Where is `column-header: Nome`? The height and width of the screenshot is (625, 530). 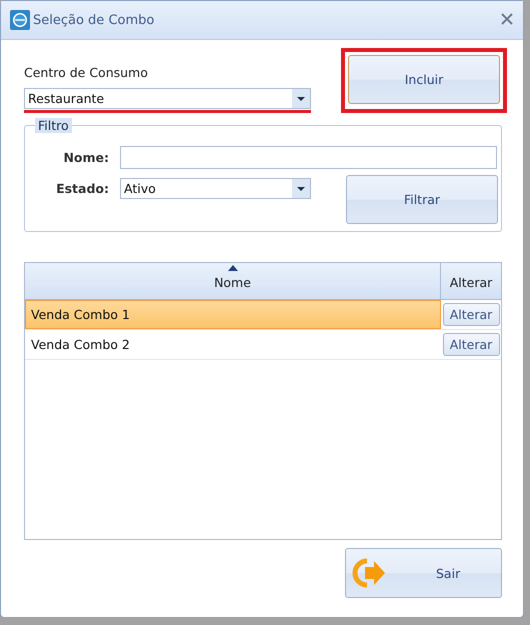 column-header: Nome is located at coordinates (233, 281).